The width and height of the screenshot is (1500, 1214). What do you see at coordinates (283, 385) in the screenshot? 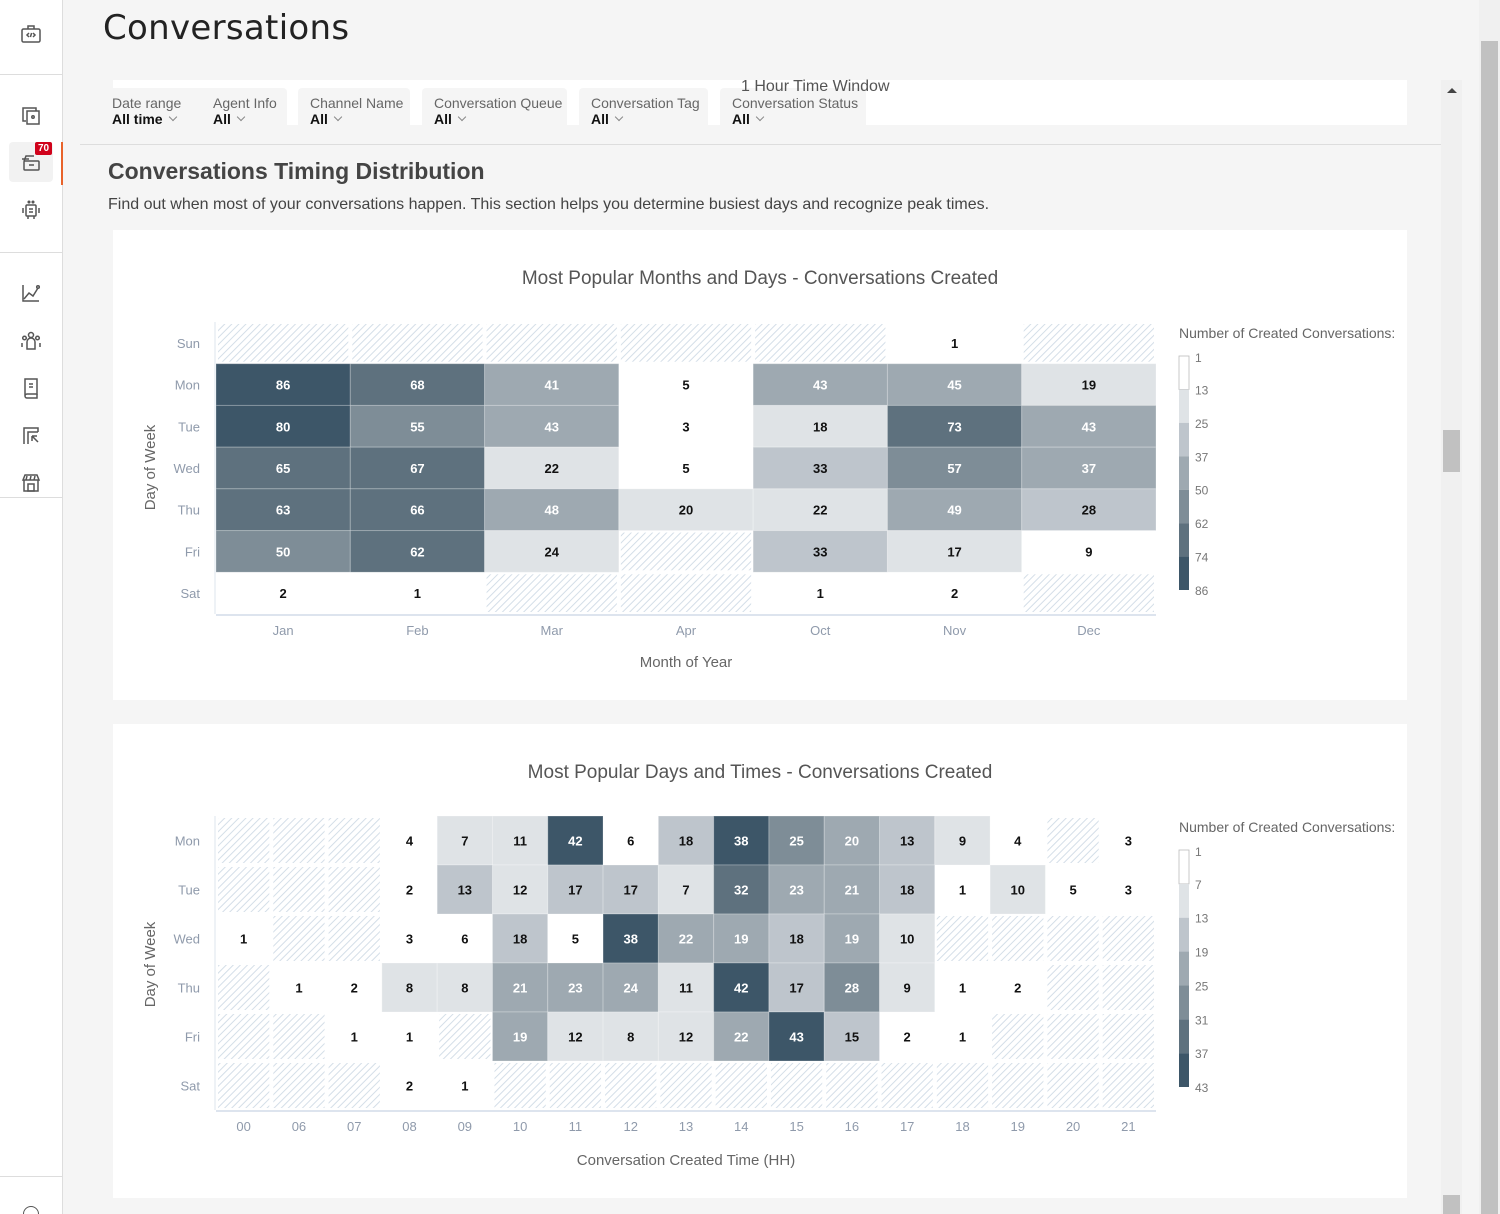
I see `cell-value-label: 86` at bounding box center [283, 385].